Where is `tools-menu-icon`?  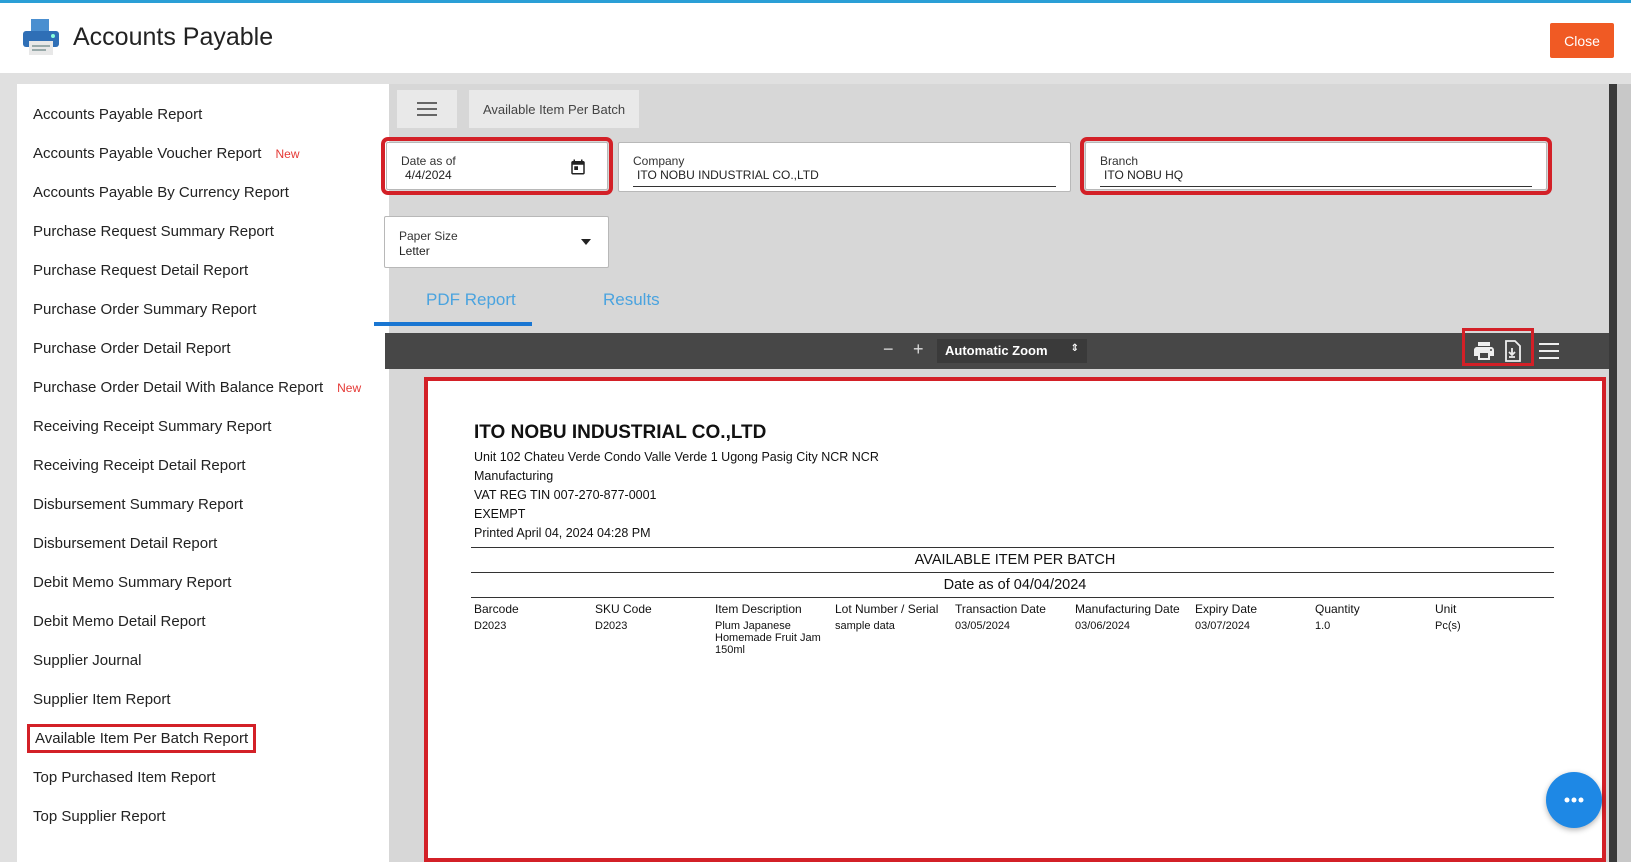
tools-menu-icon is located at coordinates (1549, 351).